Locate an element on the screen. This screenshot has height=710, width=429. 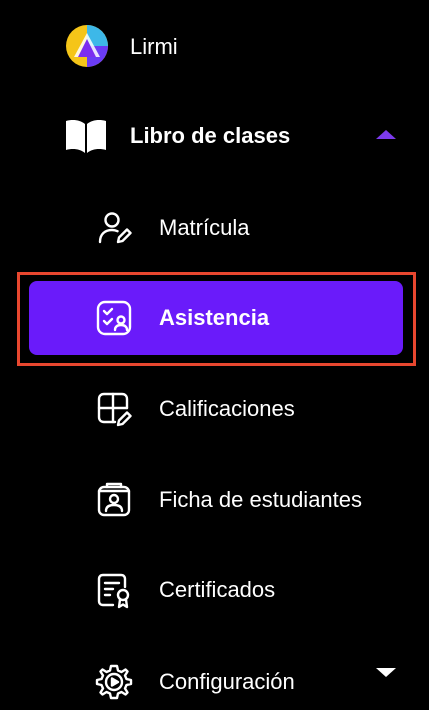
nav-item-configuracion: Configuración is located at coordinates (214, 682).